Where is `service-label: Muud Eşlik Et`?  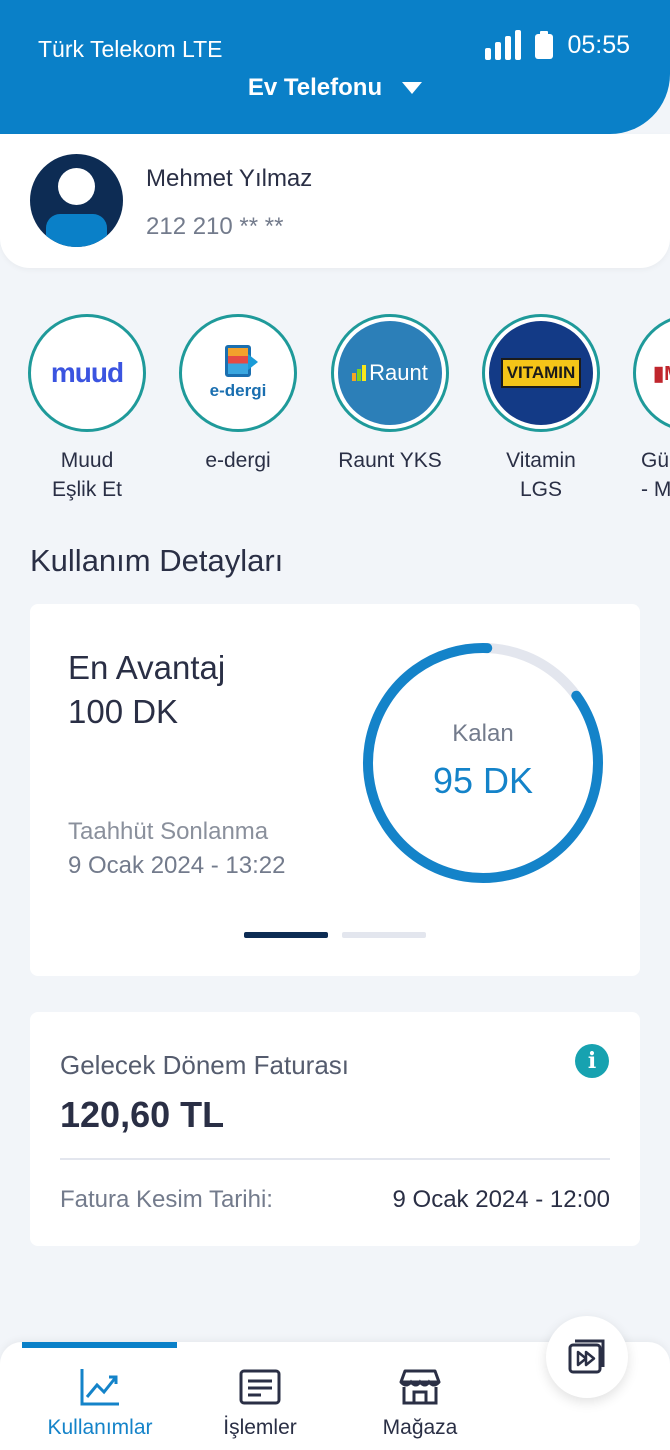 service-label: Muud Eşlik Et is located at coordinates (86, 475).